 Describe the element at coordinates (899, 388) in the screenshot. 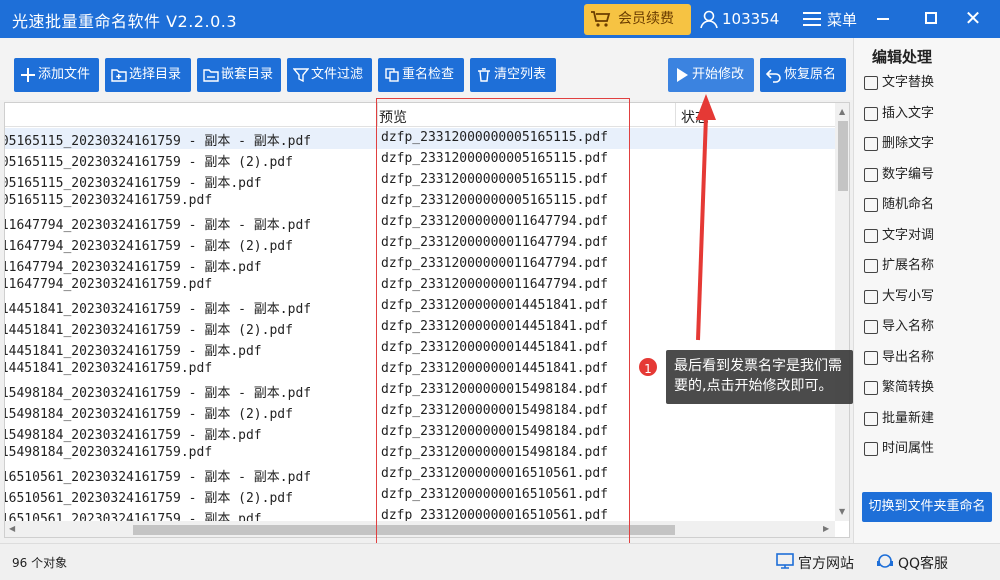

I see `sidebar-item-10: 繁简转换` at that location.